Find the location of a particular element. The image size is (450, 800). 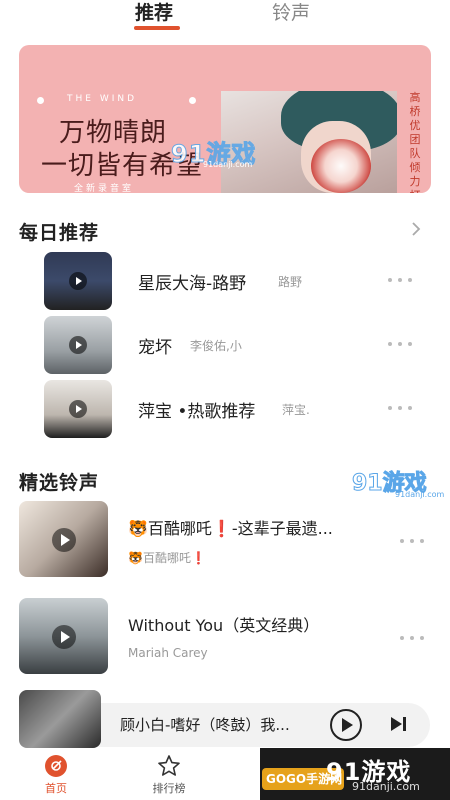

ringtone-title: Without You（英文经典） is located at coordinates (224, 625).